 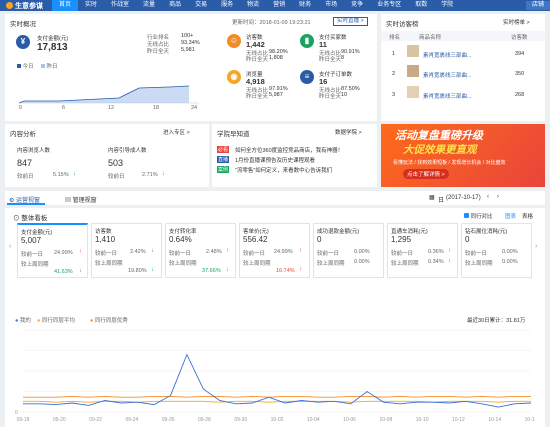 What do you see at coordinates (176, 132) in the screenshot?
I see `content-link: 进入专区 >` at bounding box center [176, 132].